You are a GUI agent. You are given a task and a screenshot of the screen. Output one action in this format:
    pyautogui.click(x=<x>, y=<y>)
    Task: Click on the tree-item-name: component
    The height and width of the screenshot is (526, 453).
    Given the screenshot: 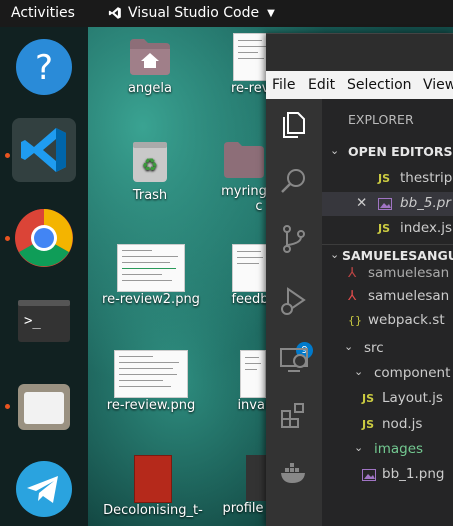 What is the action you would take?
    pyautogui.click(x=412, y=373)
    